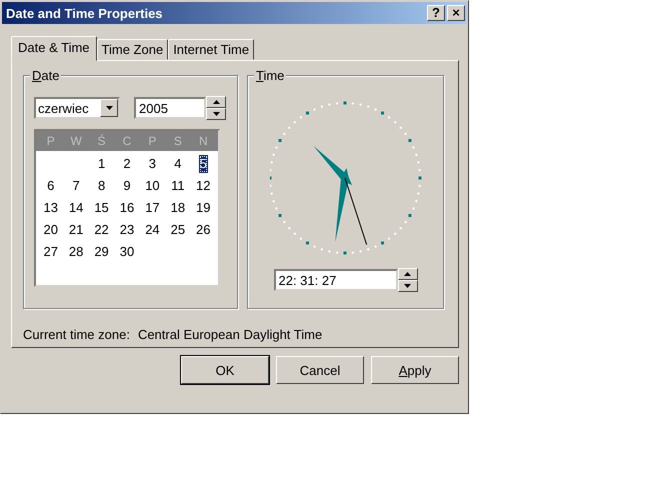 The height and width of the screenshot is (504, 646). I want to click on year-field: 2005, so click(170, 108).